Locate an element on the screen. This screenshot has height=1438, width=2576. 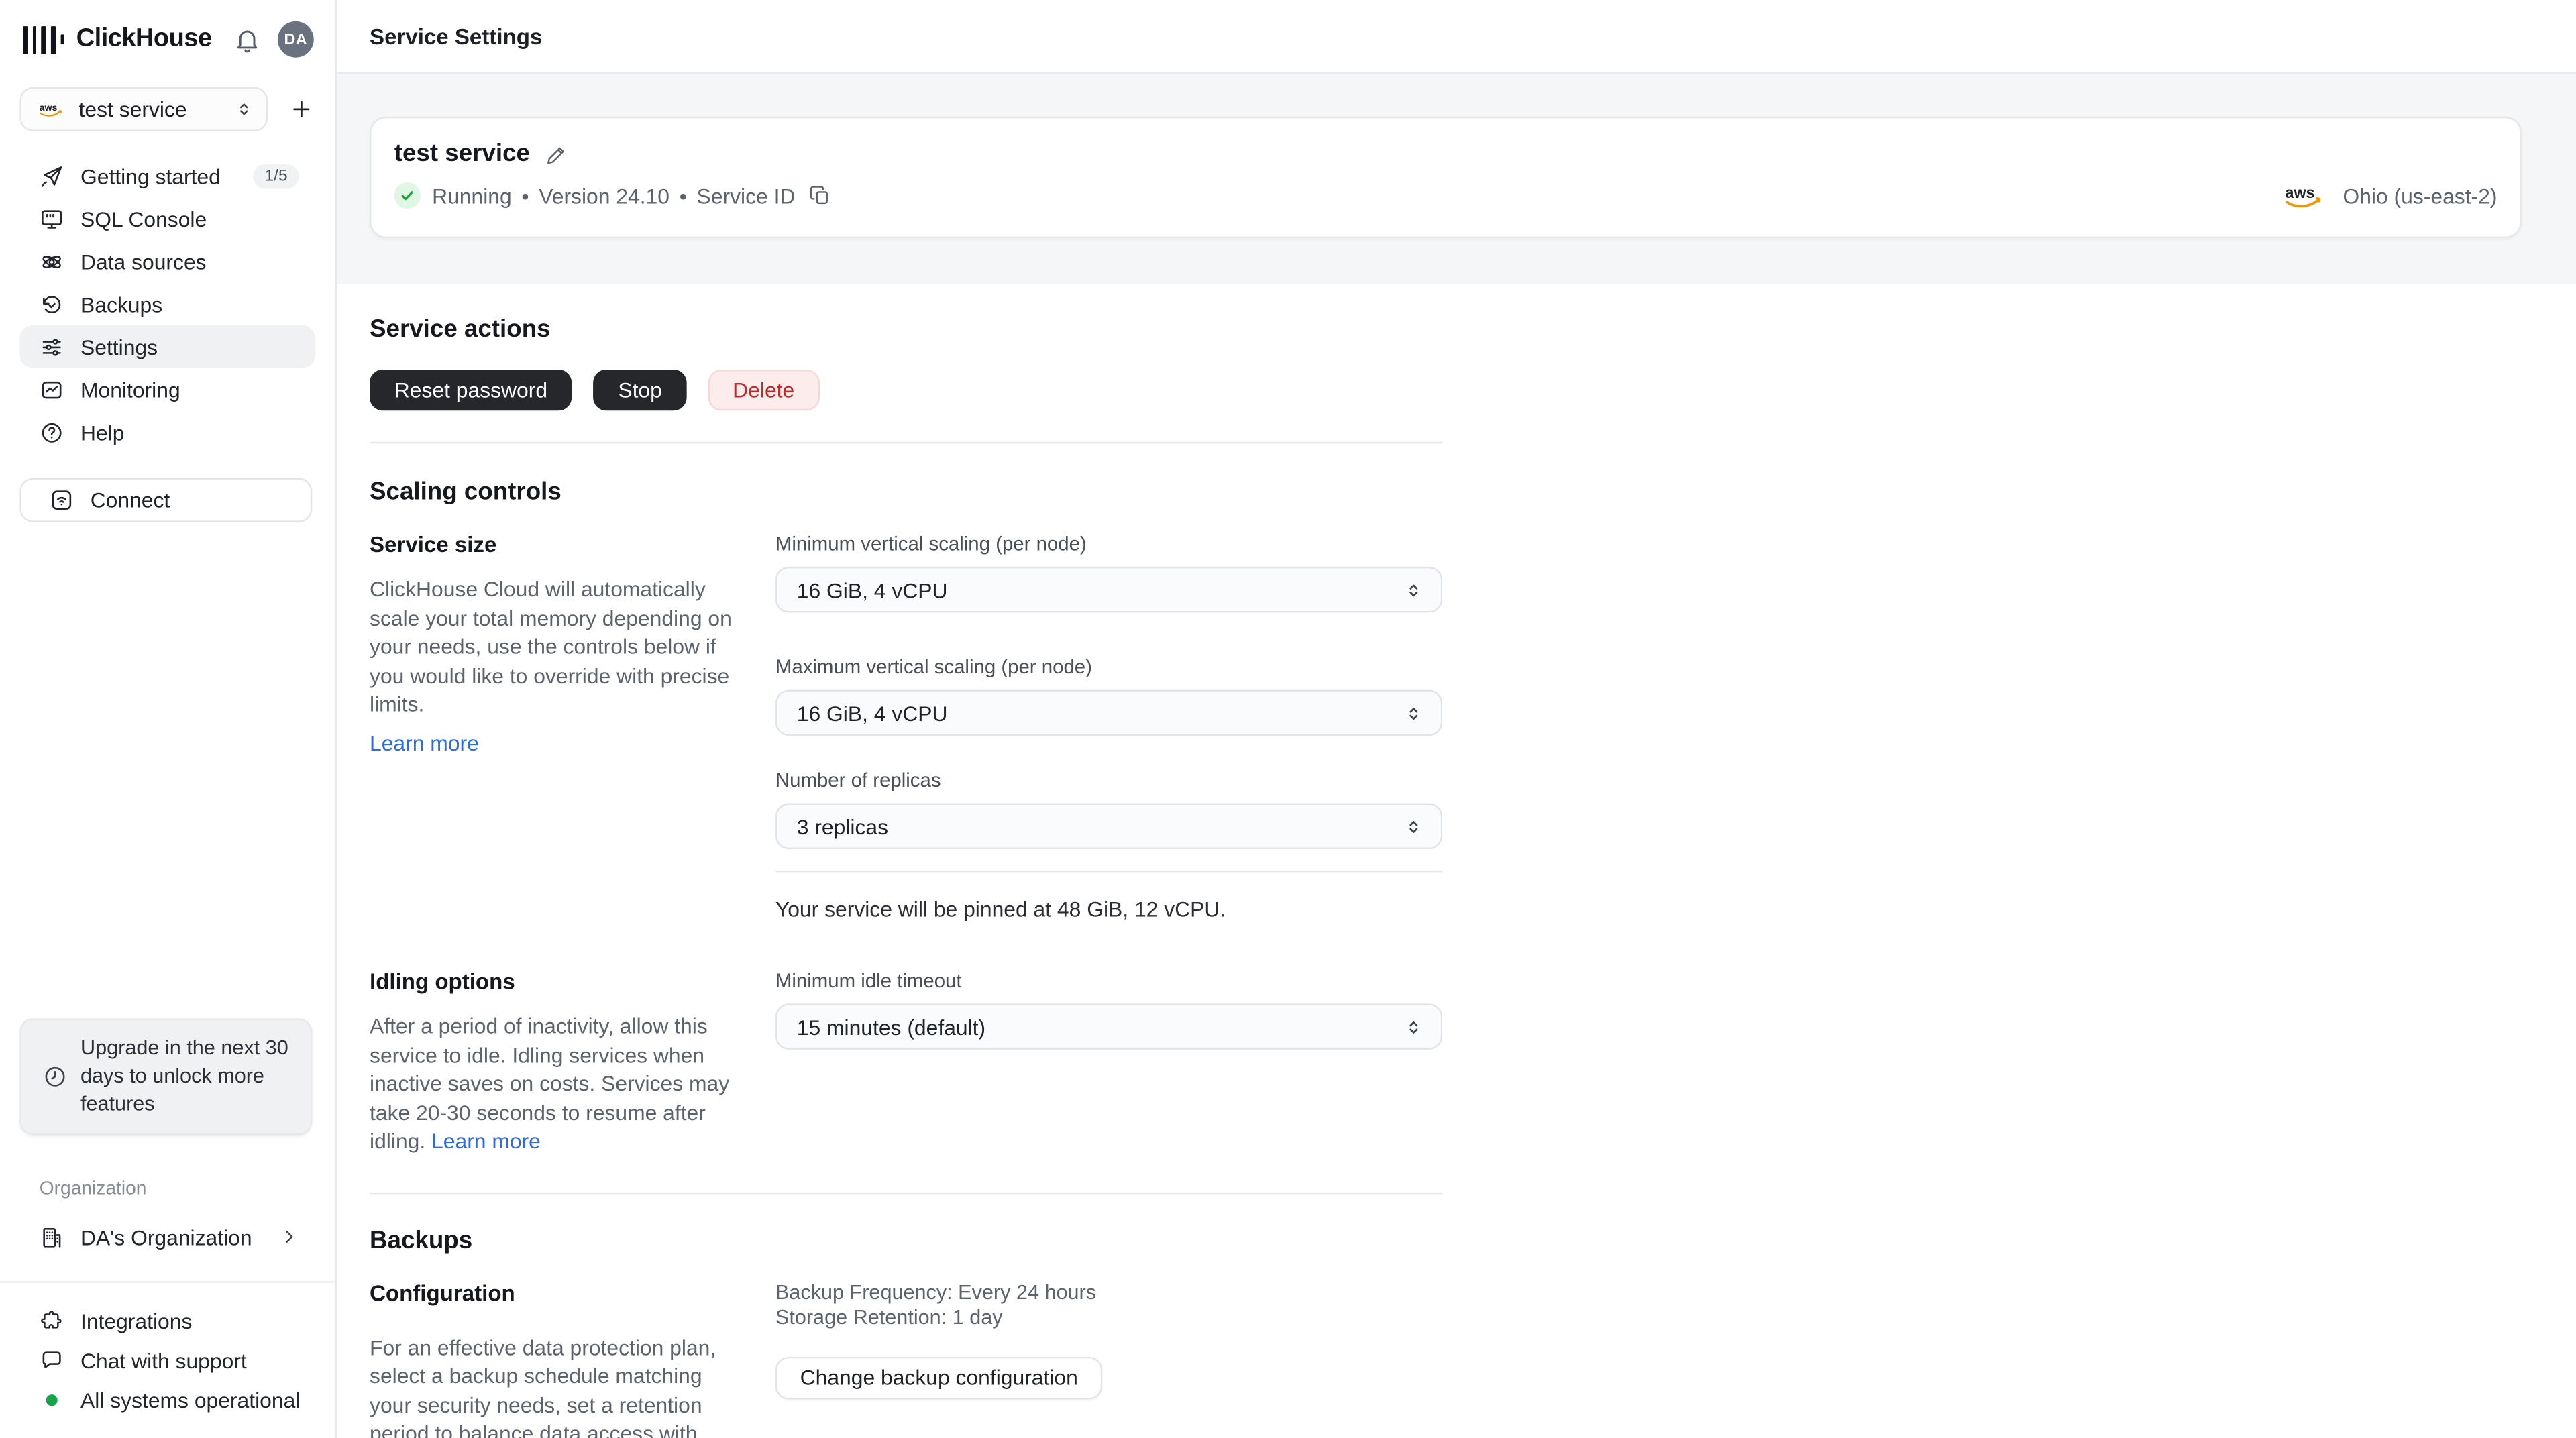
aws-logo-icon: aws is located at coordinates (2305, 196).